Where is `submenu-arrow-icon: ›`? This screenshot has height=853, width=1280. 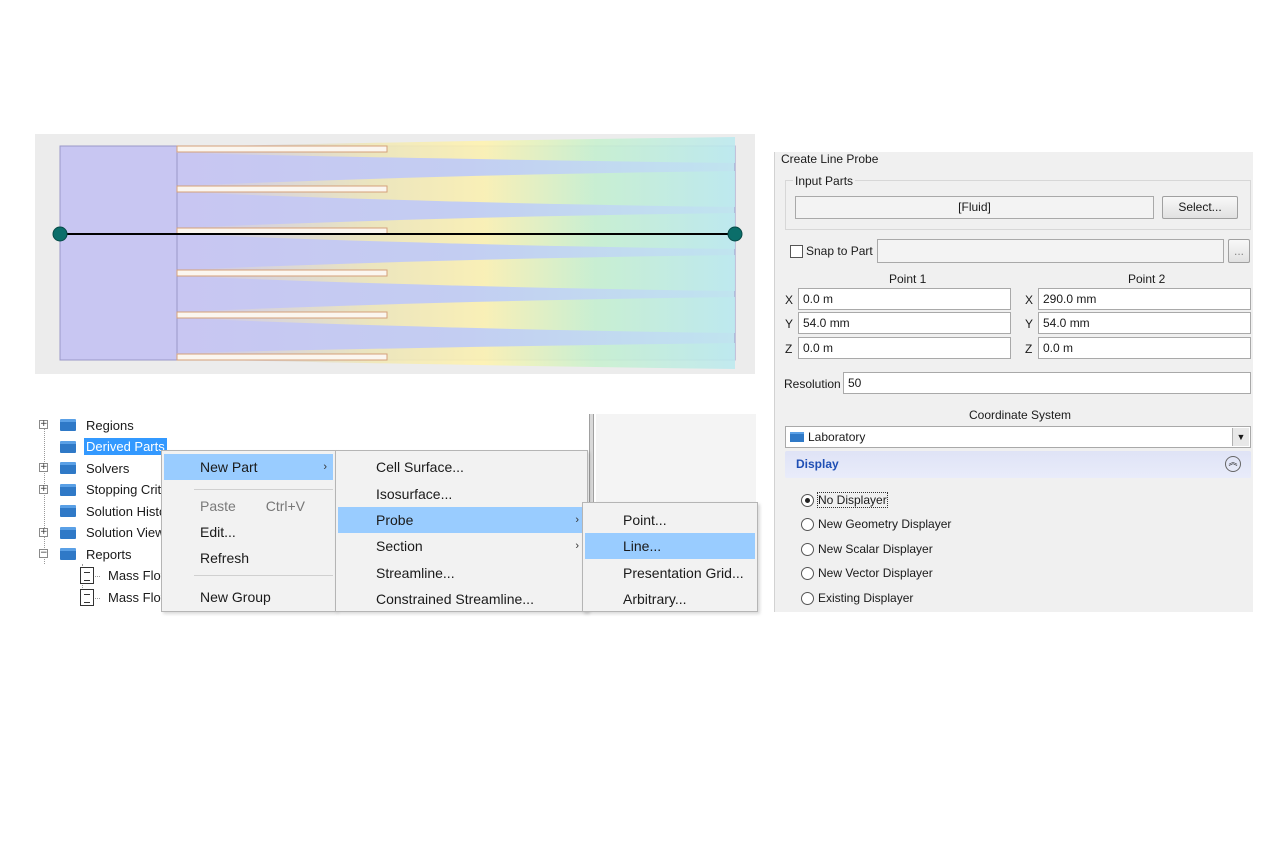 submenu-arrow-icon: › is located at coordinates (577, 520).